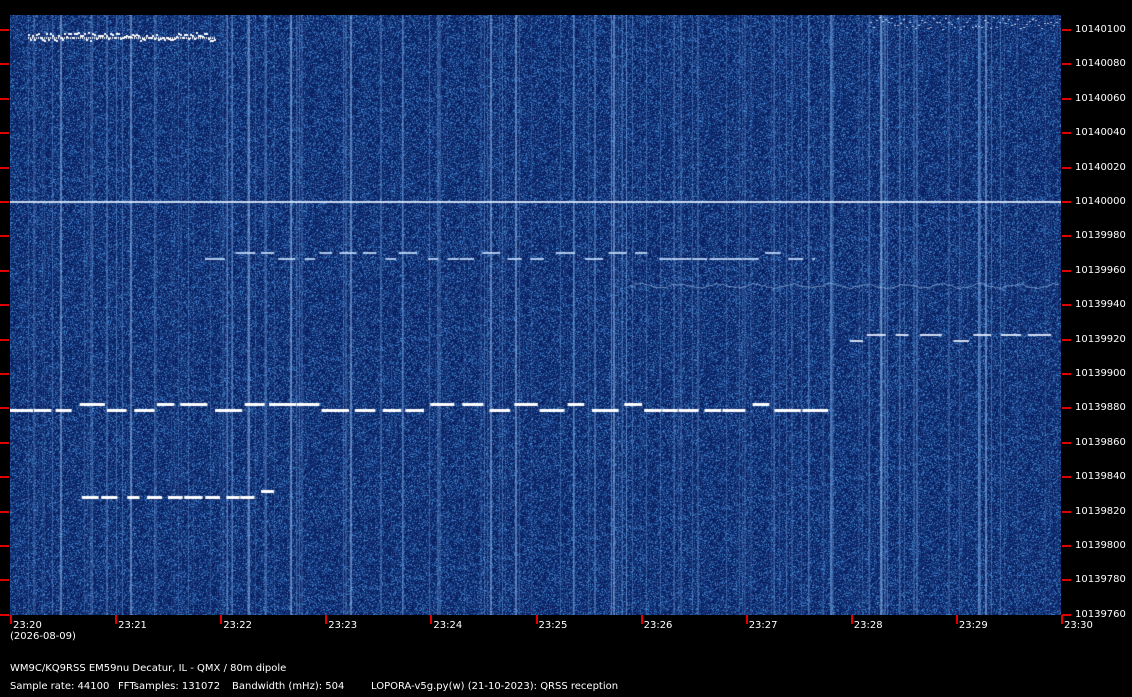  Describe the element at coordinates (1078, 625) in the screenshot. I see `time-label: 23:30` at that location.